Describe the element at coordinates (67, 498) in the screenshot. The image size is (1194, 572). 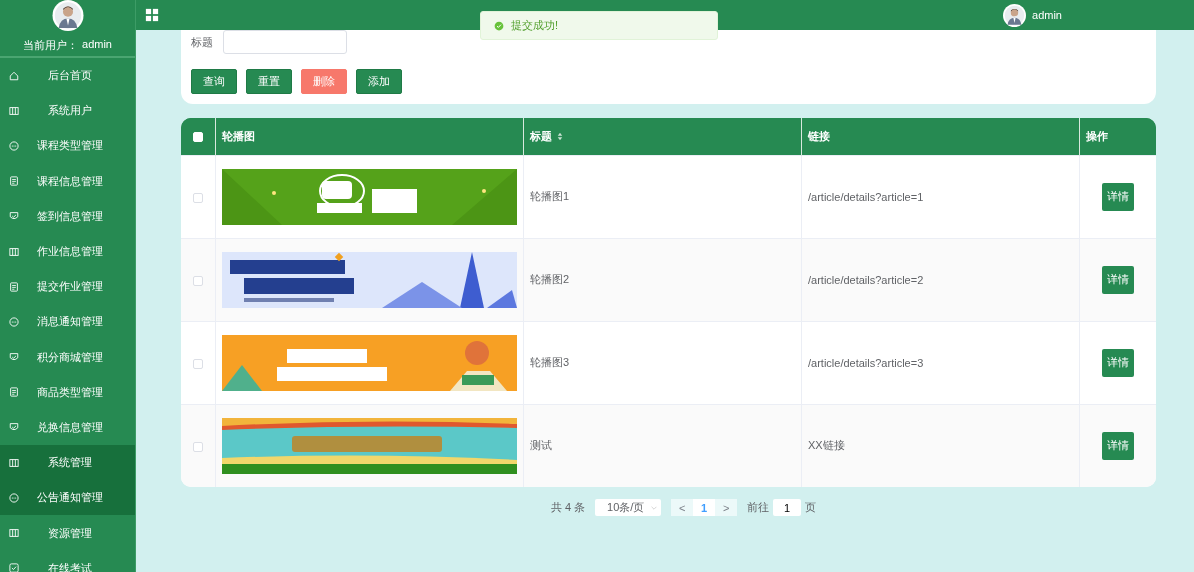
I see `sidebar-item: 公告通知管理` at that location.